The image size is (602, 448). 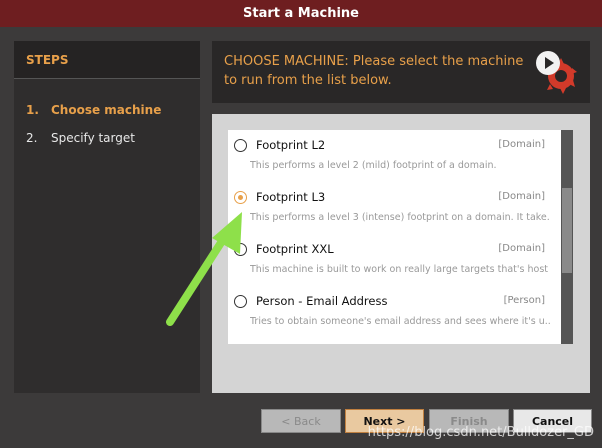 What do you see at coordinates (291, 145) in the screenshot?
I see `machine-name: Footprint L2` at bounding box center [291, 145].